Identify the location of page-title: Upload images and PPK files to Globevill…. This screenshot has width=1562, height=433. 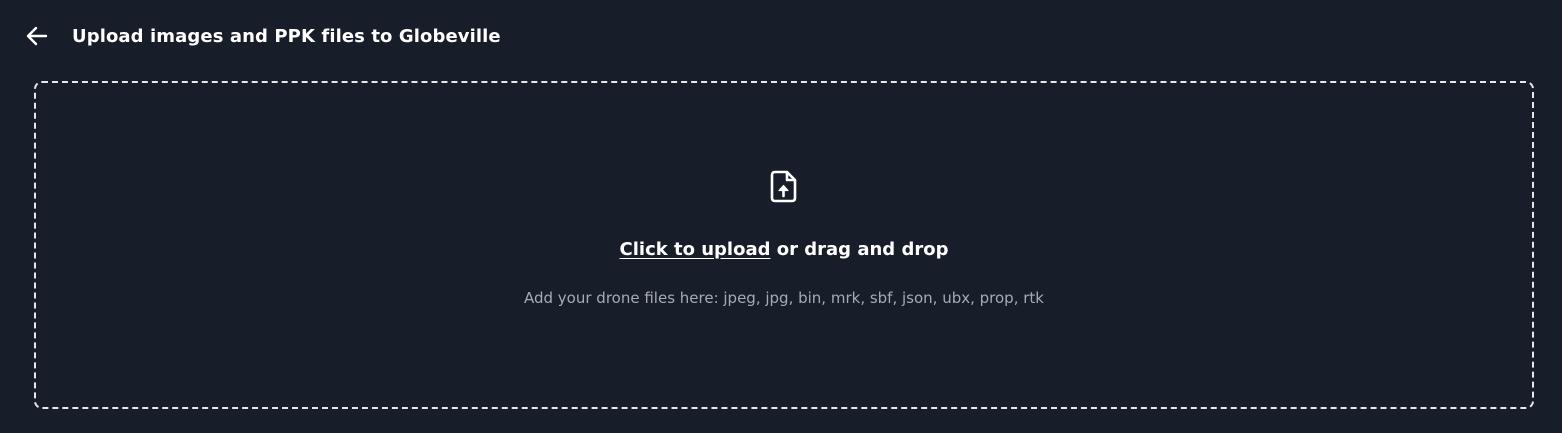
(286, 36).